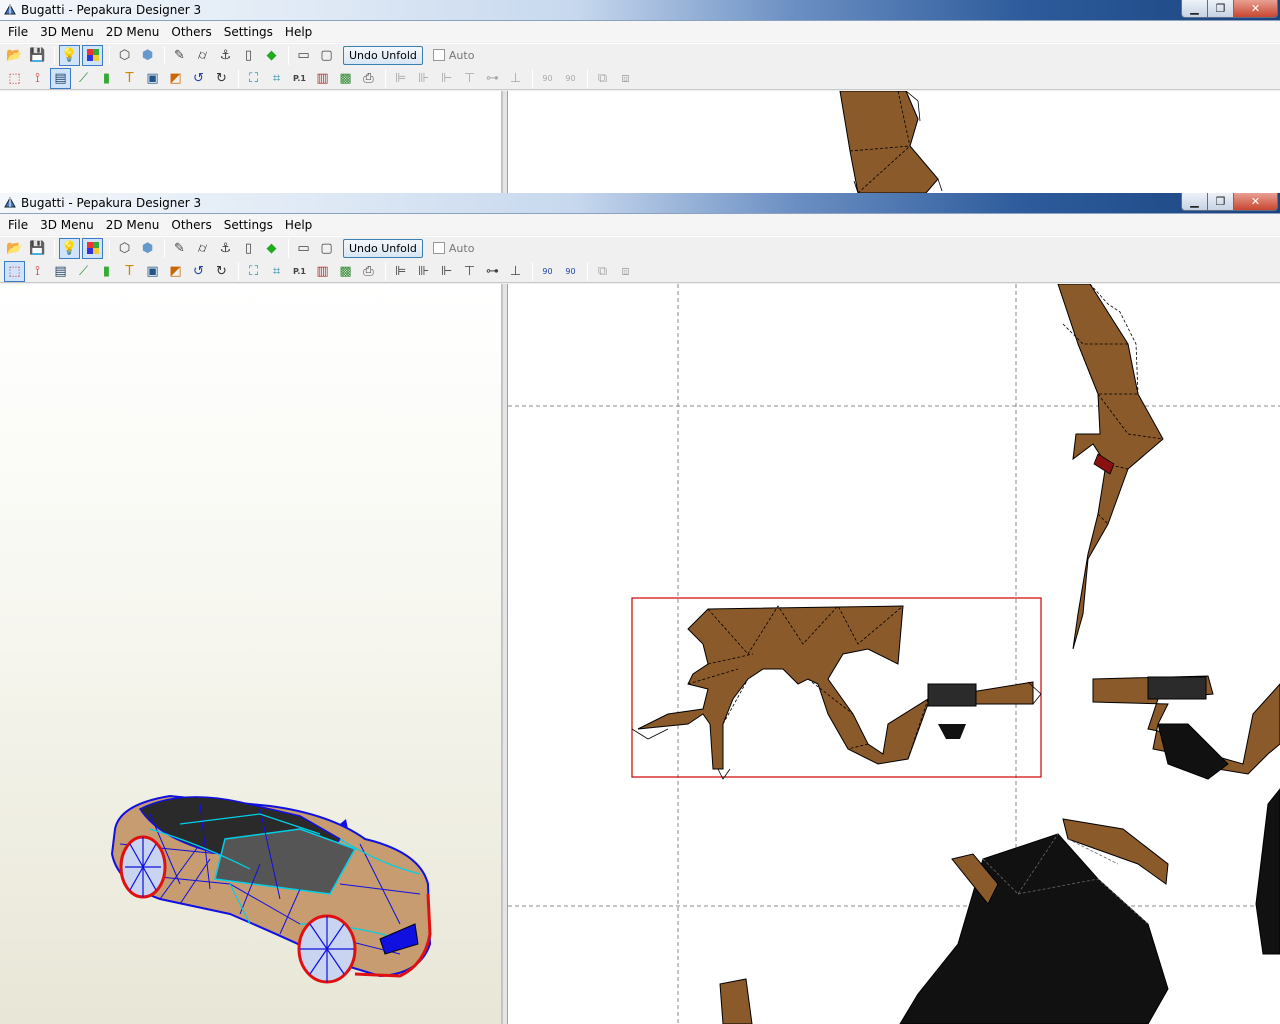  Describe the element at coordinates (198, 78) in the screenshot. I see `rotate-icon: ↺` at that location.